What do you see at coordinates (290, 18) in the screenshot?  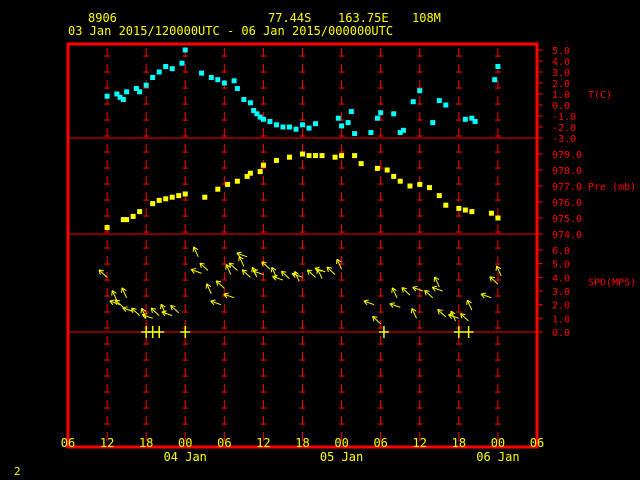 I see `station-lat: 77.44S` at bounding box center [290, 18].